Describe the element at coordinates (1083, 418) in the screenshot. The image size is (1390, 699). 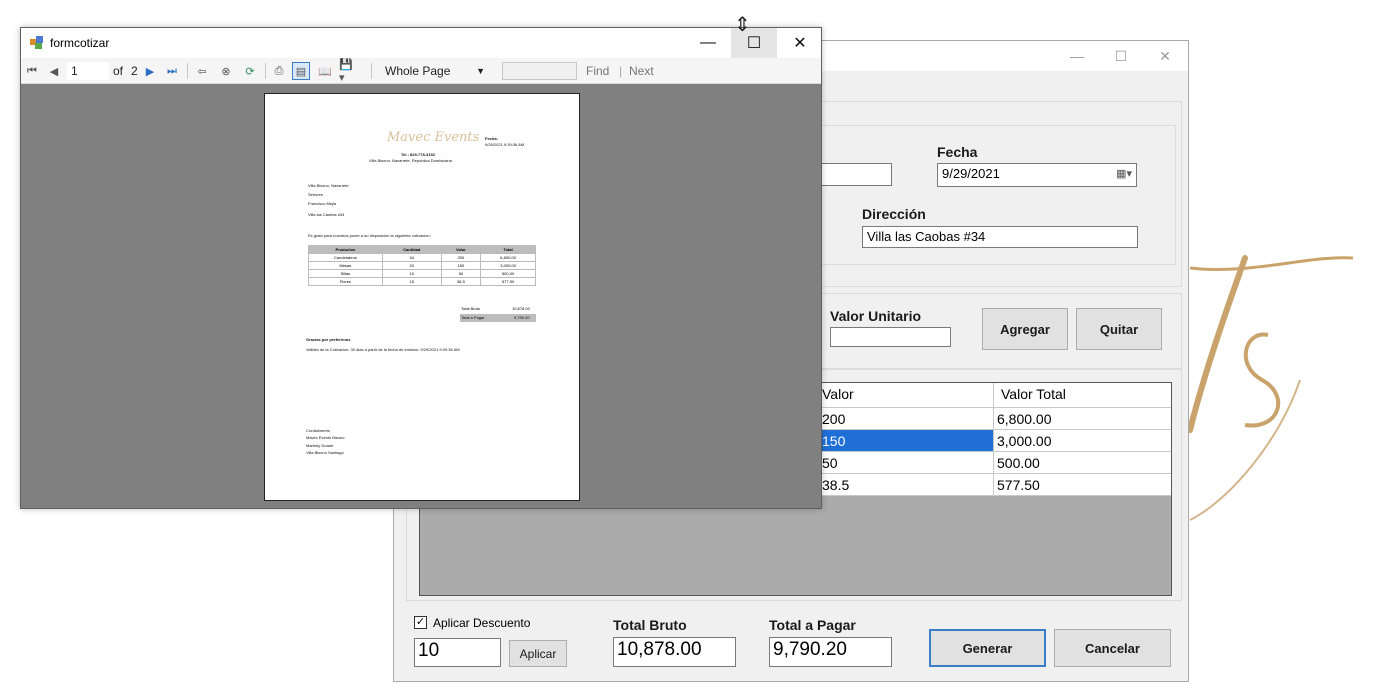
I see `grid-cell-total: 6,800.00` at that location.